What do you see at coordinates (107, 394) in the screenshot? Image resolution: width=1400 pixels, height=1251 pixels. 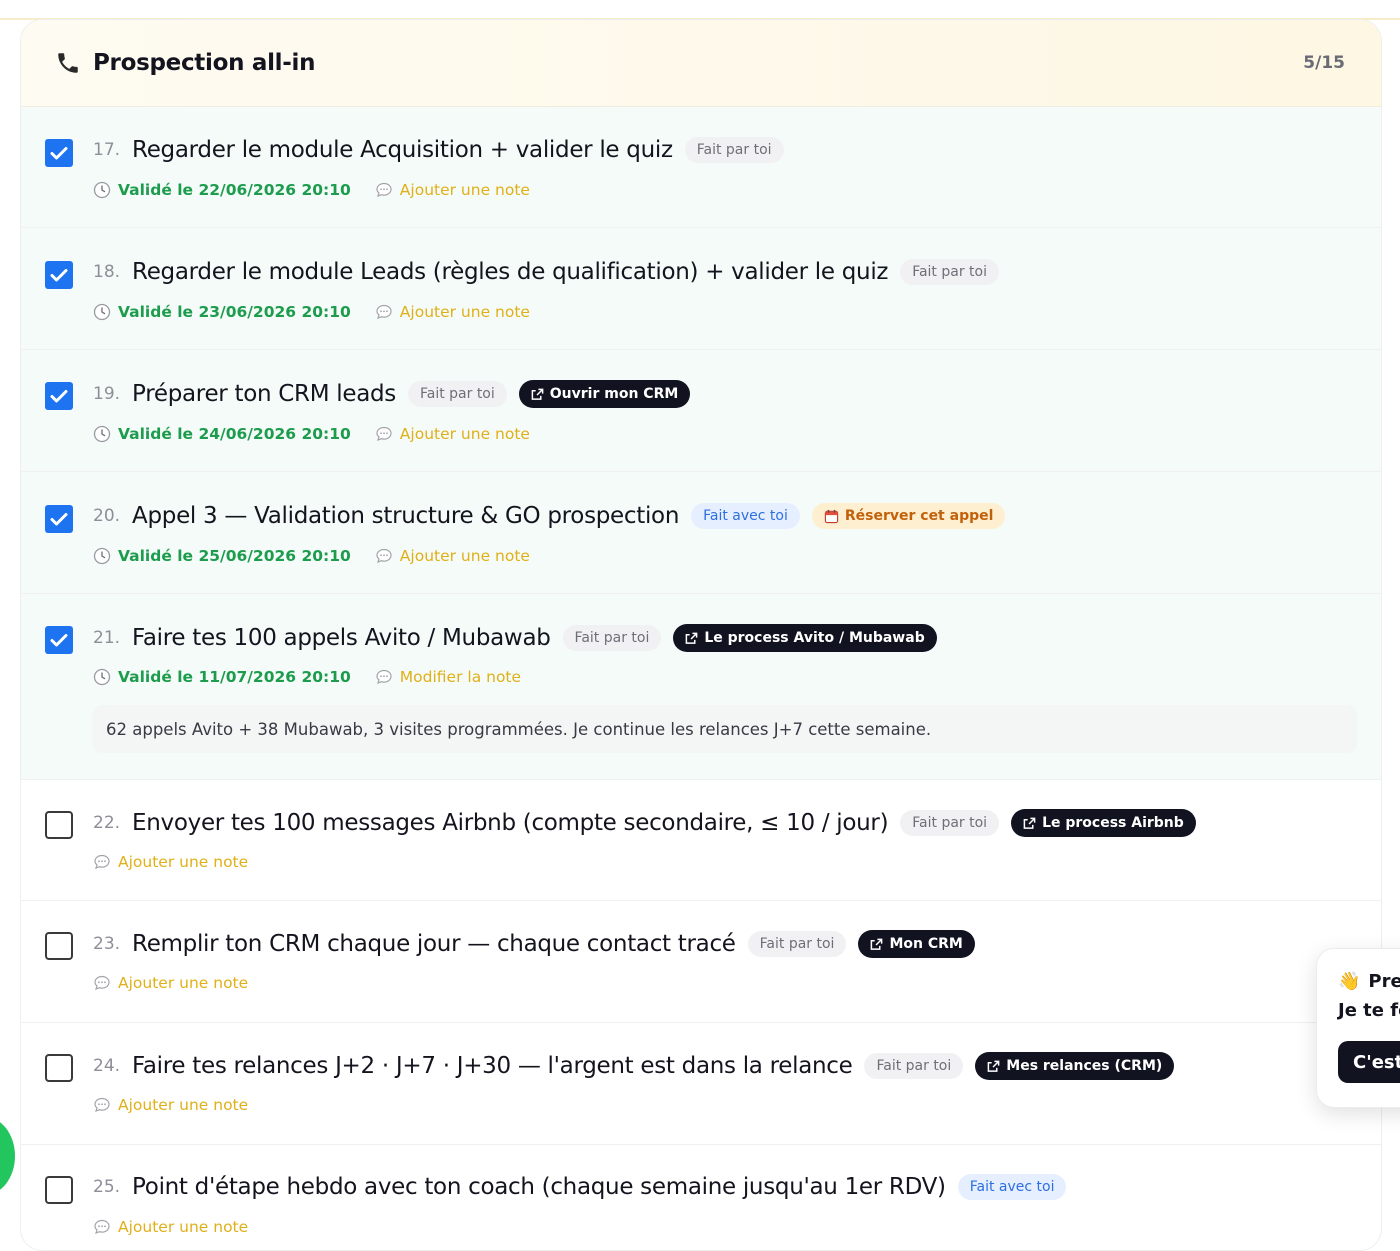 I see `task-number: 19.` at bounding box center [107, 394].